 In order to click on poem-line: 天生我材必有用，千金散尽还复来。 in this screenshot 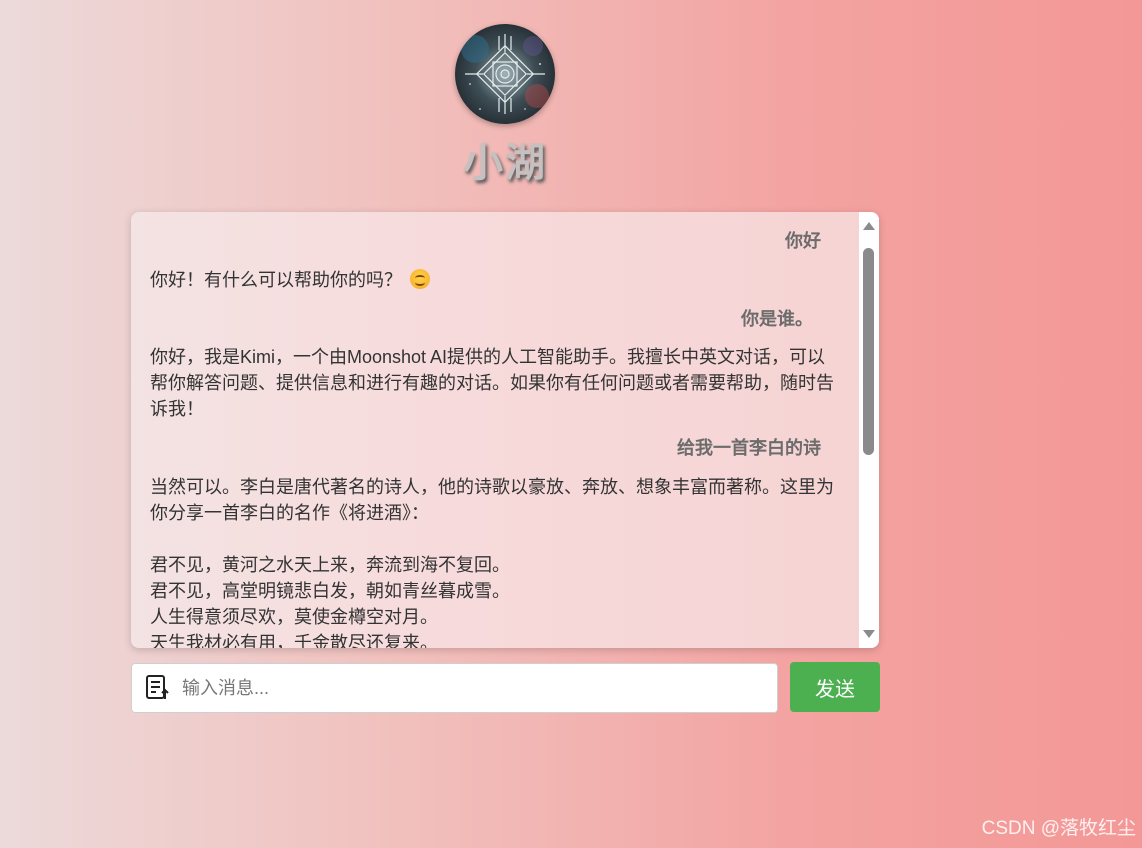, I will do `click(294, 640)`.